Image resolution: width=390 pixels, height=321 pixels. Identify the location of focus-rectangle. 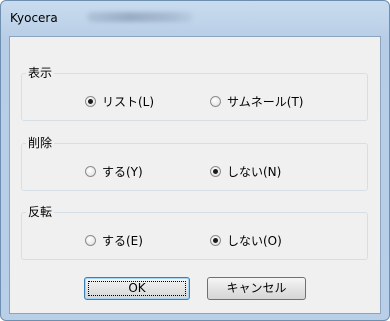
(137, 288).